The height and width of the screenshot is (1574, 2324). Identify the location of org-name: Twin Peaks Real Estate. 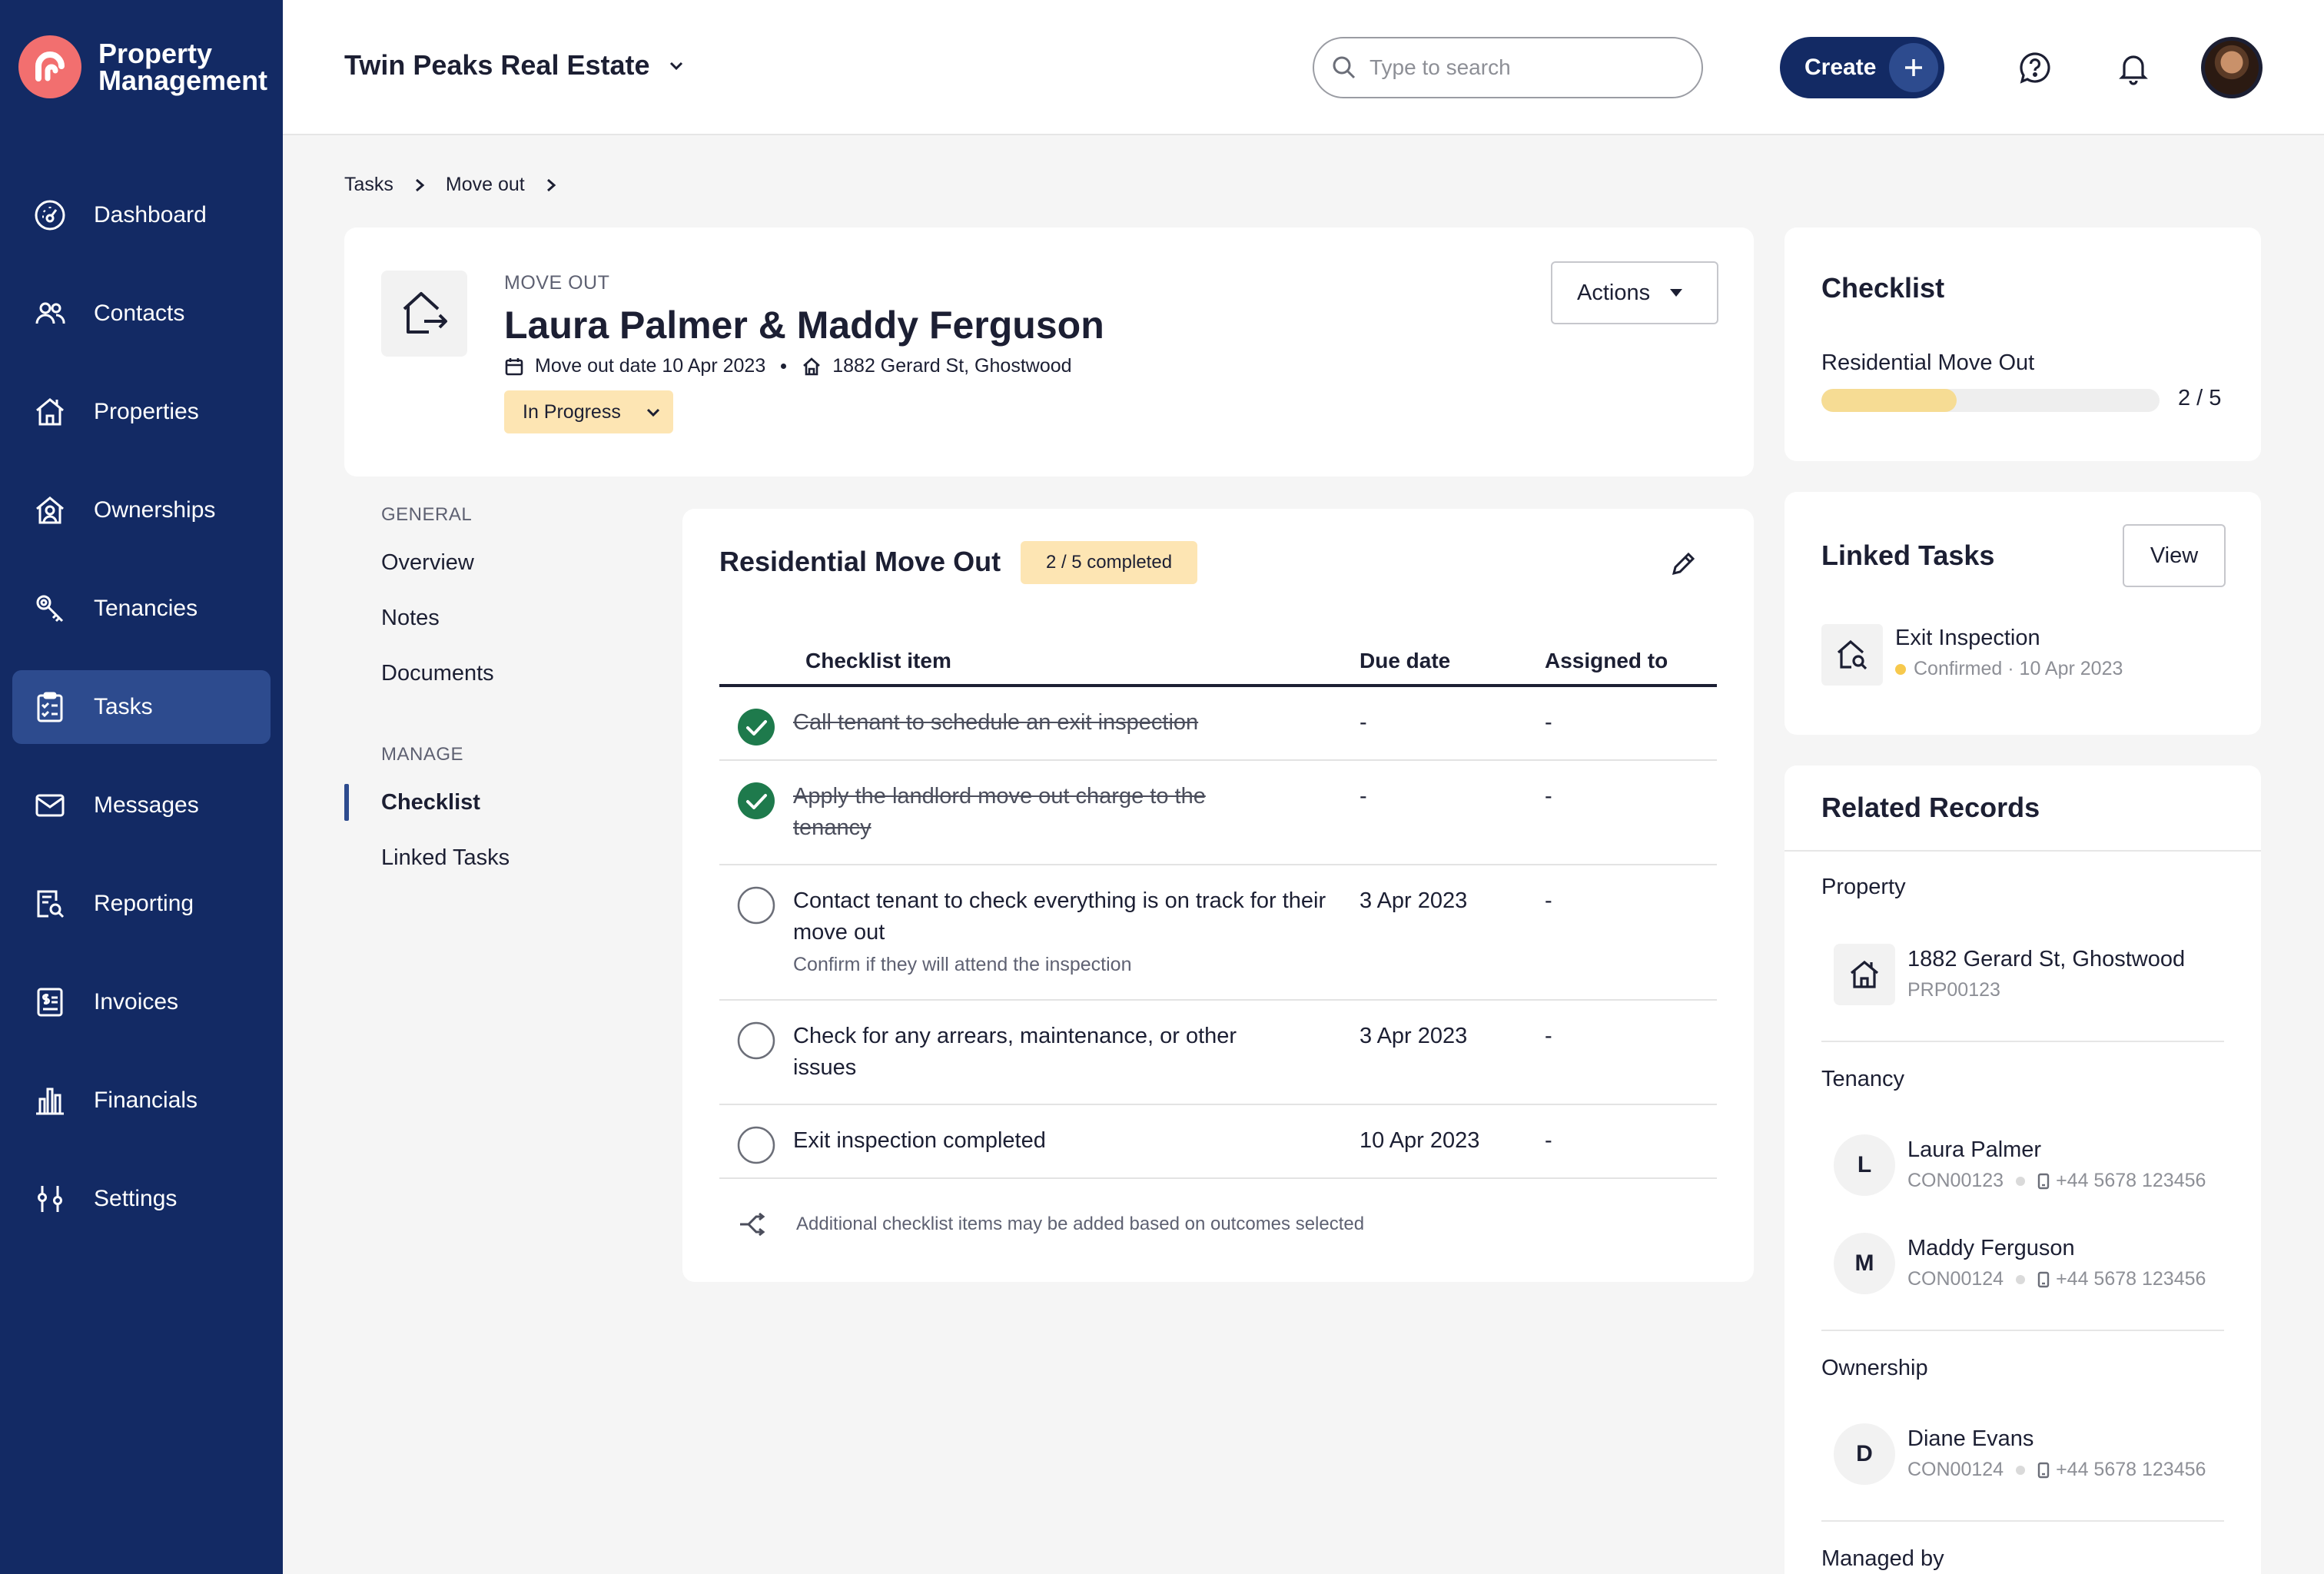
(497, 65).